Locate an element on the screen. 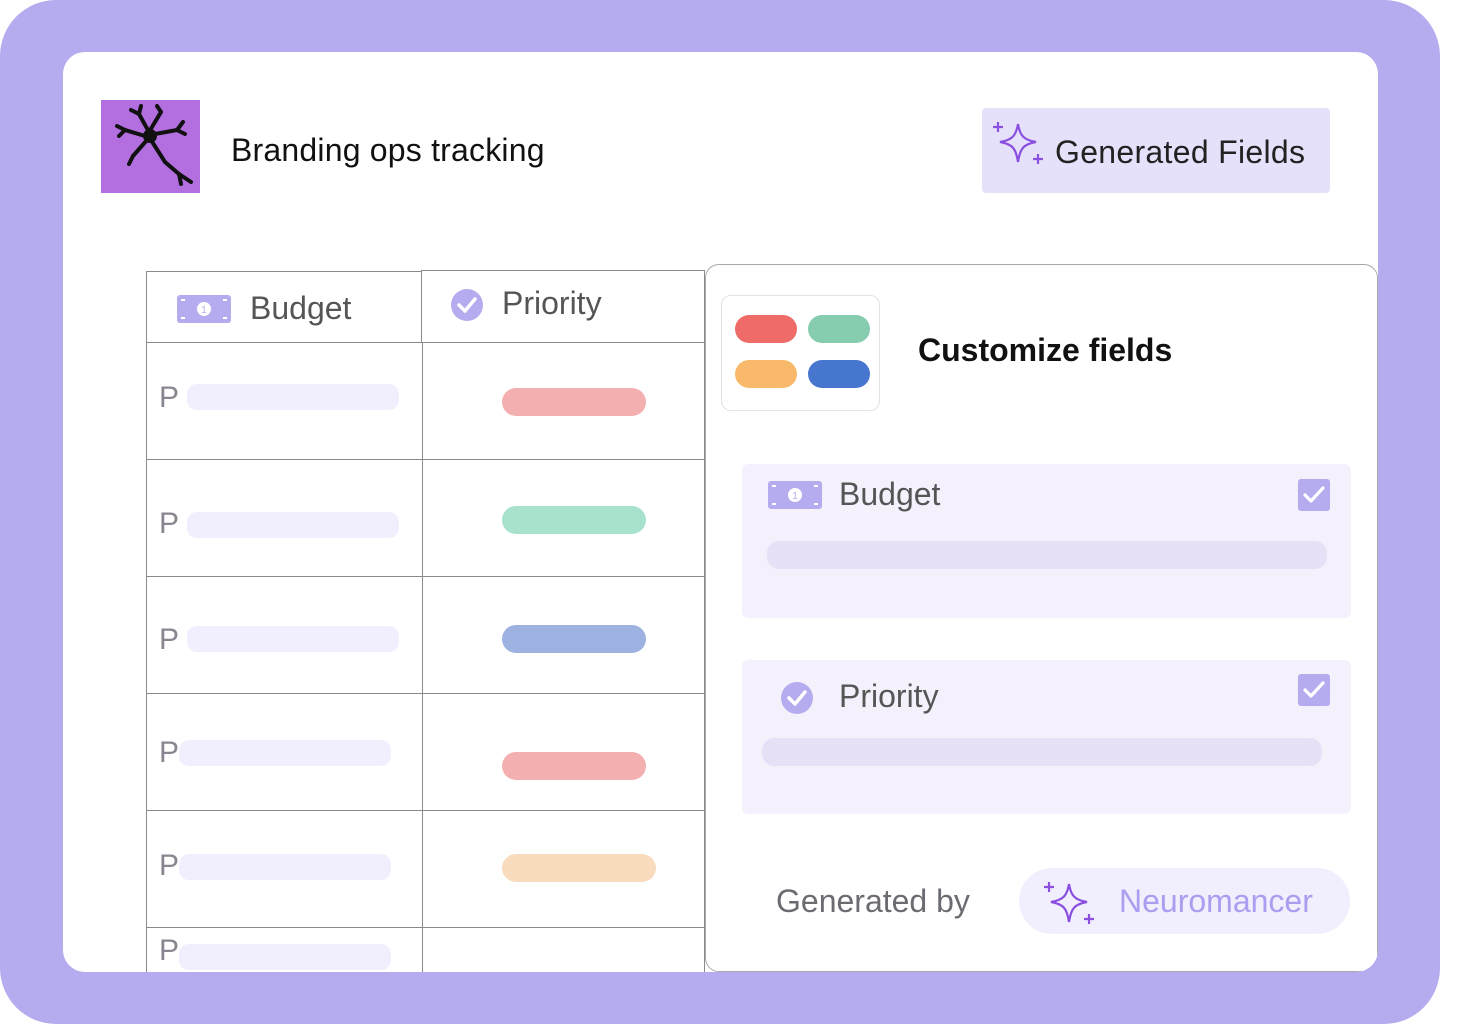 The height and width of the screenshot is (1024, 1464). column-header-priority: Priority is located at coordinates (563, 306).